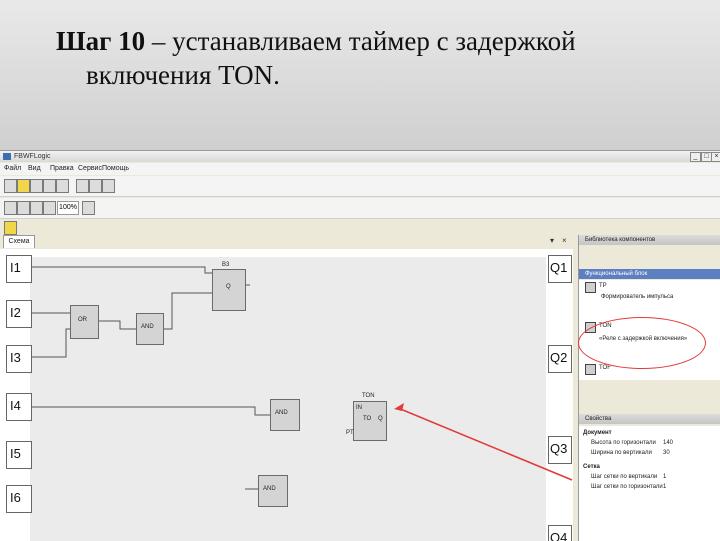  What do you see at coordinates (62, 186) in the screenshot?
I see `print-icon` at bounding box center [62, 186].